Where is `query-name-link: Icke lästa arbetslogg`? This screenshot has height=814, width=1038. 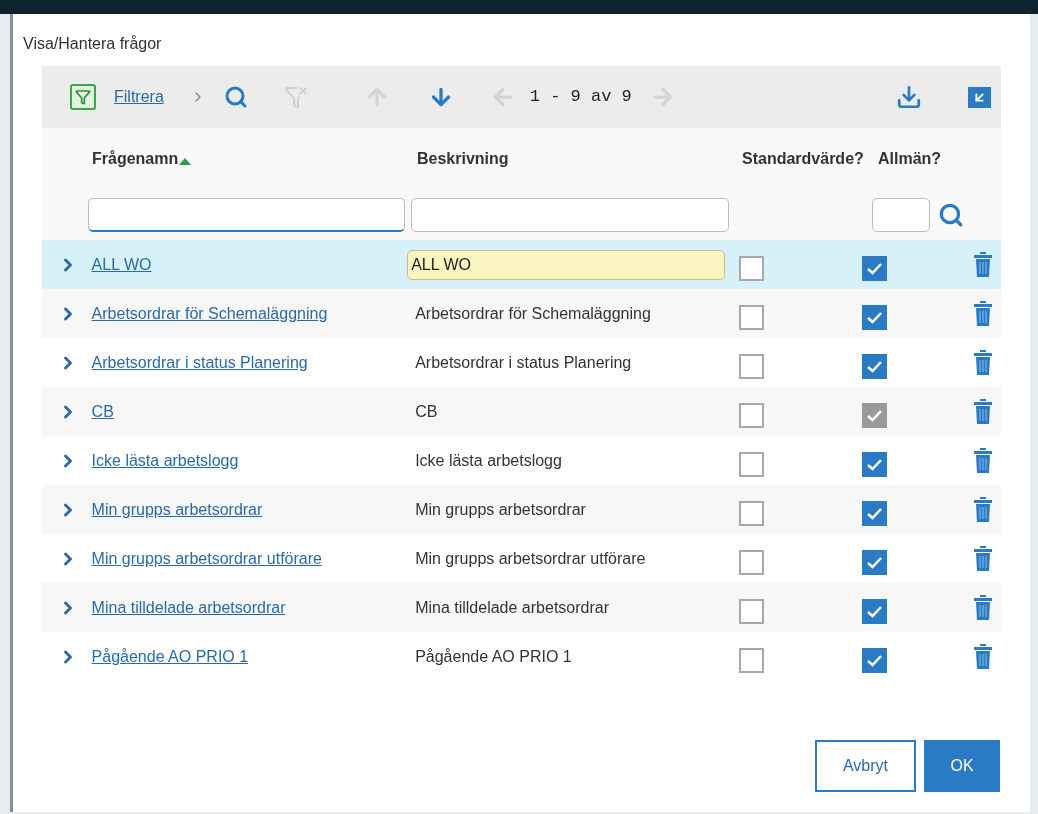 query-name-link: Icke lästa arbetslogg is located at coordinates (165, 460).